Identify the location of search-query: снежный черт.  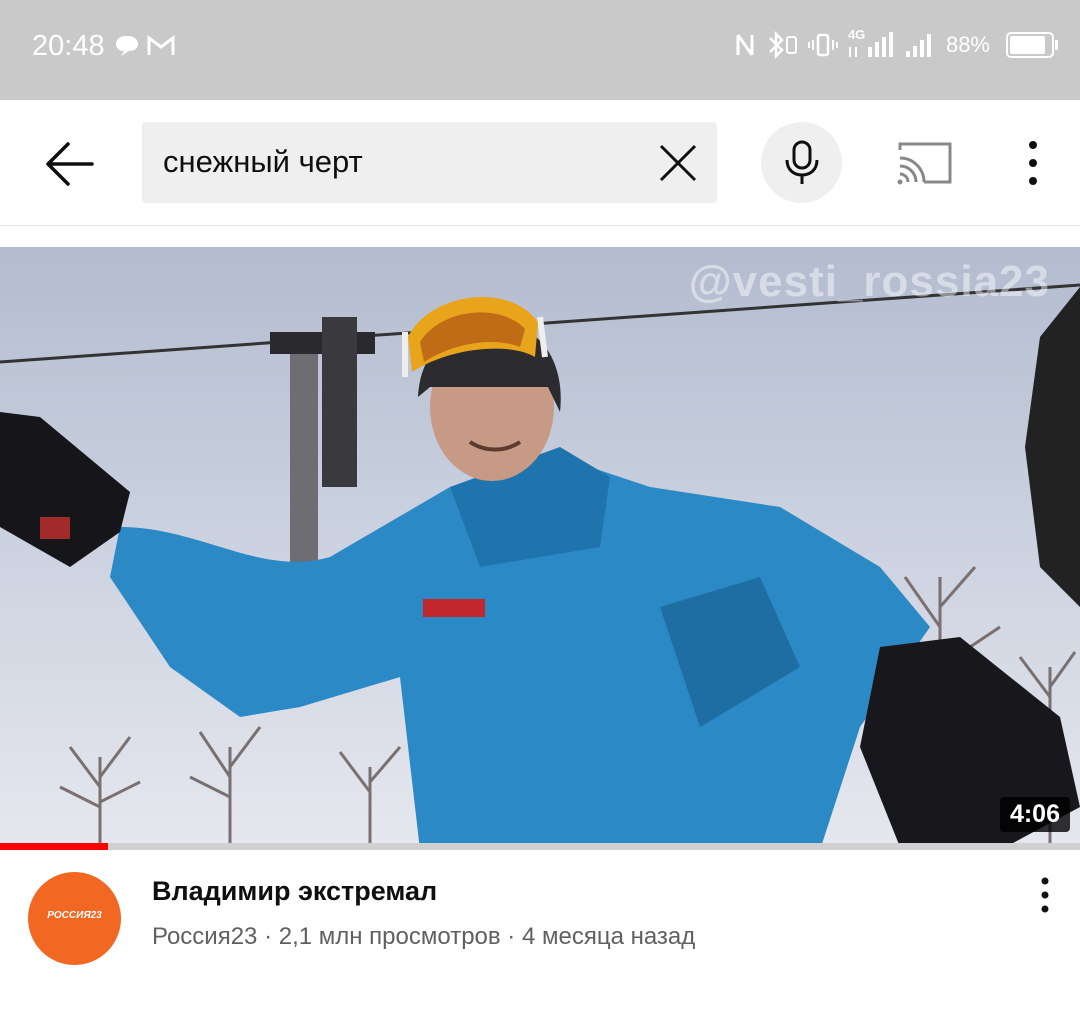
(263, 161).